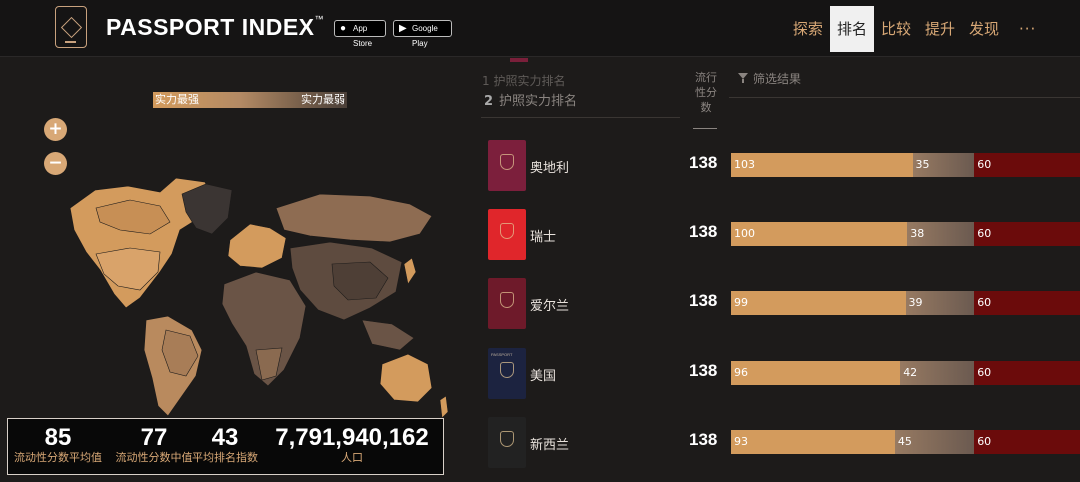 The height and width of the screenshot is (482, 1080). What do you see at coordinates (388, 335) in the screenshot?
I see `map-southeast-asia` at bounding box center [388, 335].